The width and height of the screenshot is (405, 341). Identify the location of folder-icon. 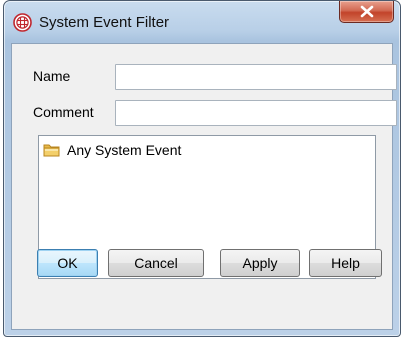
(52, 150).